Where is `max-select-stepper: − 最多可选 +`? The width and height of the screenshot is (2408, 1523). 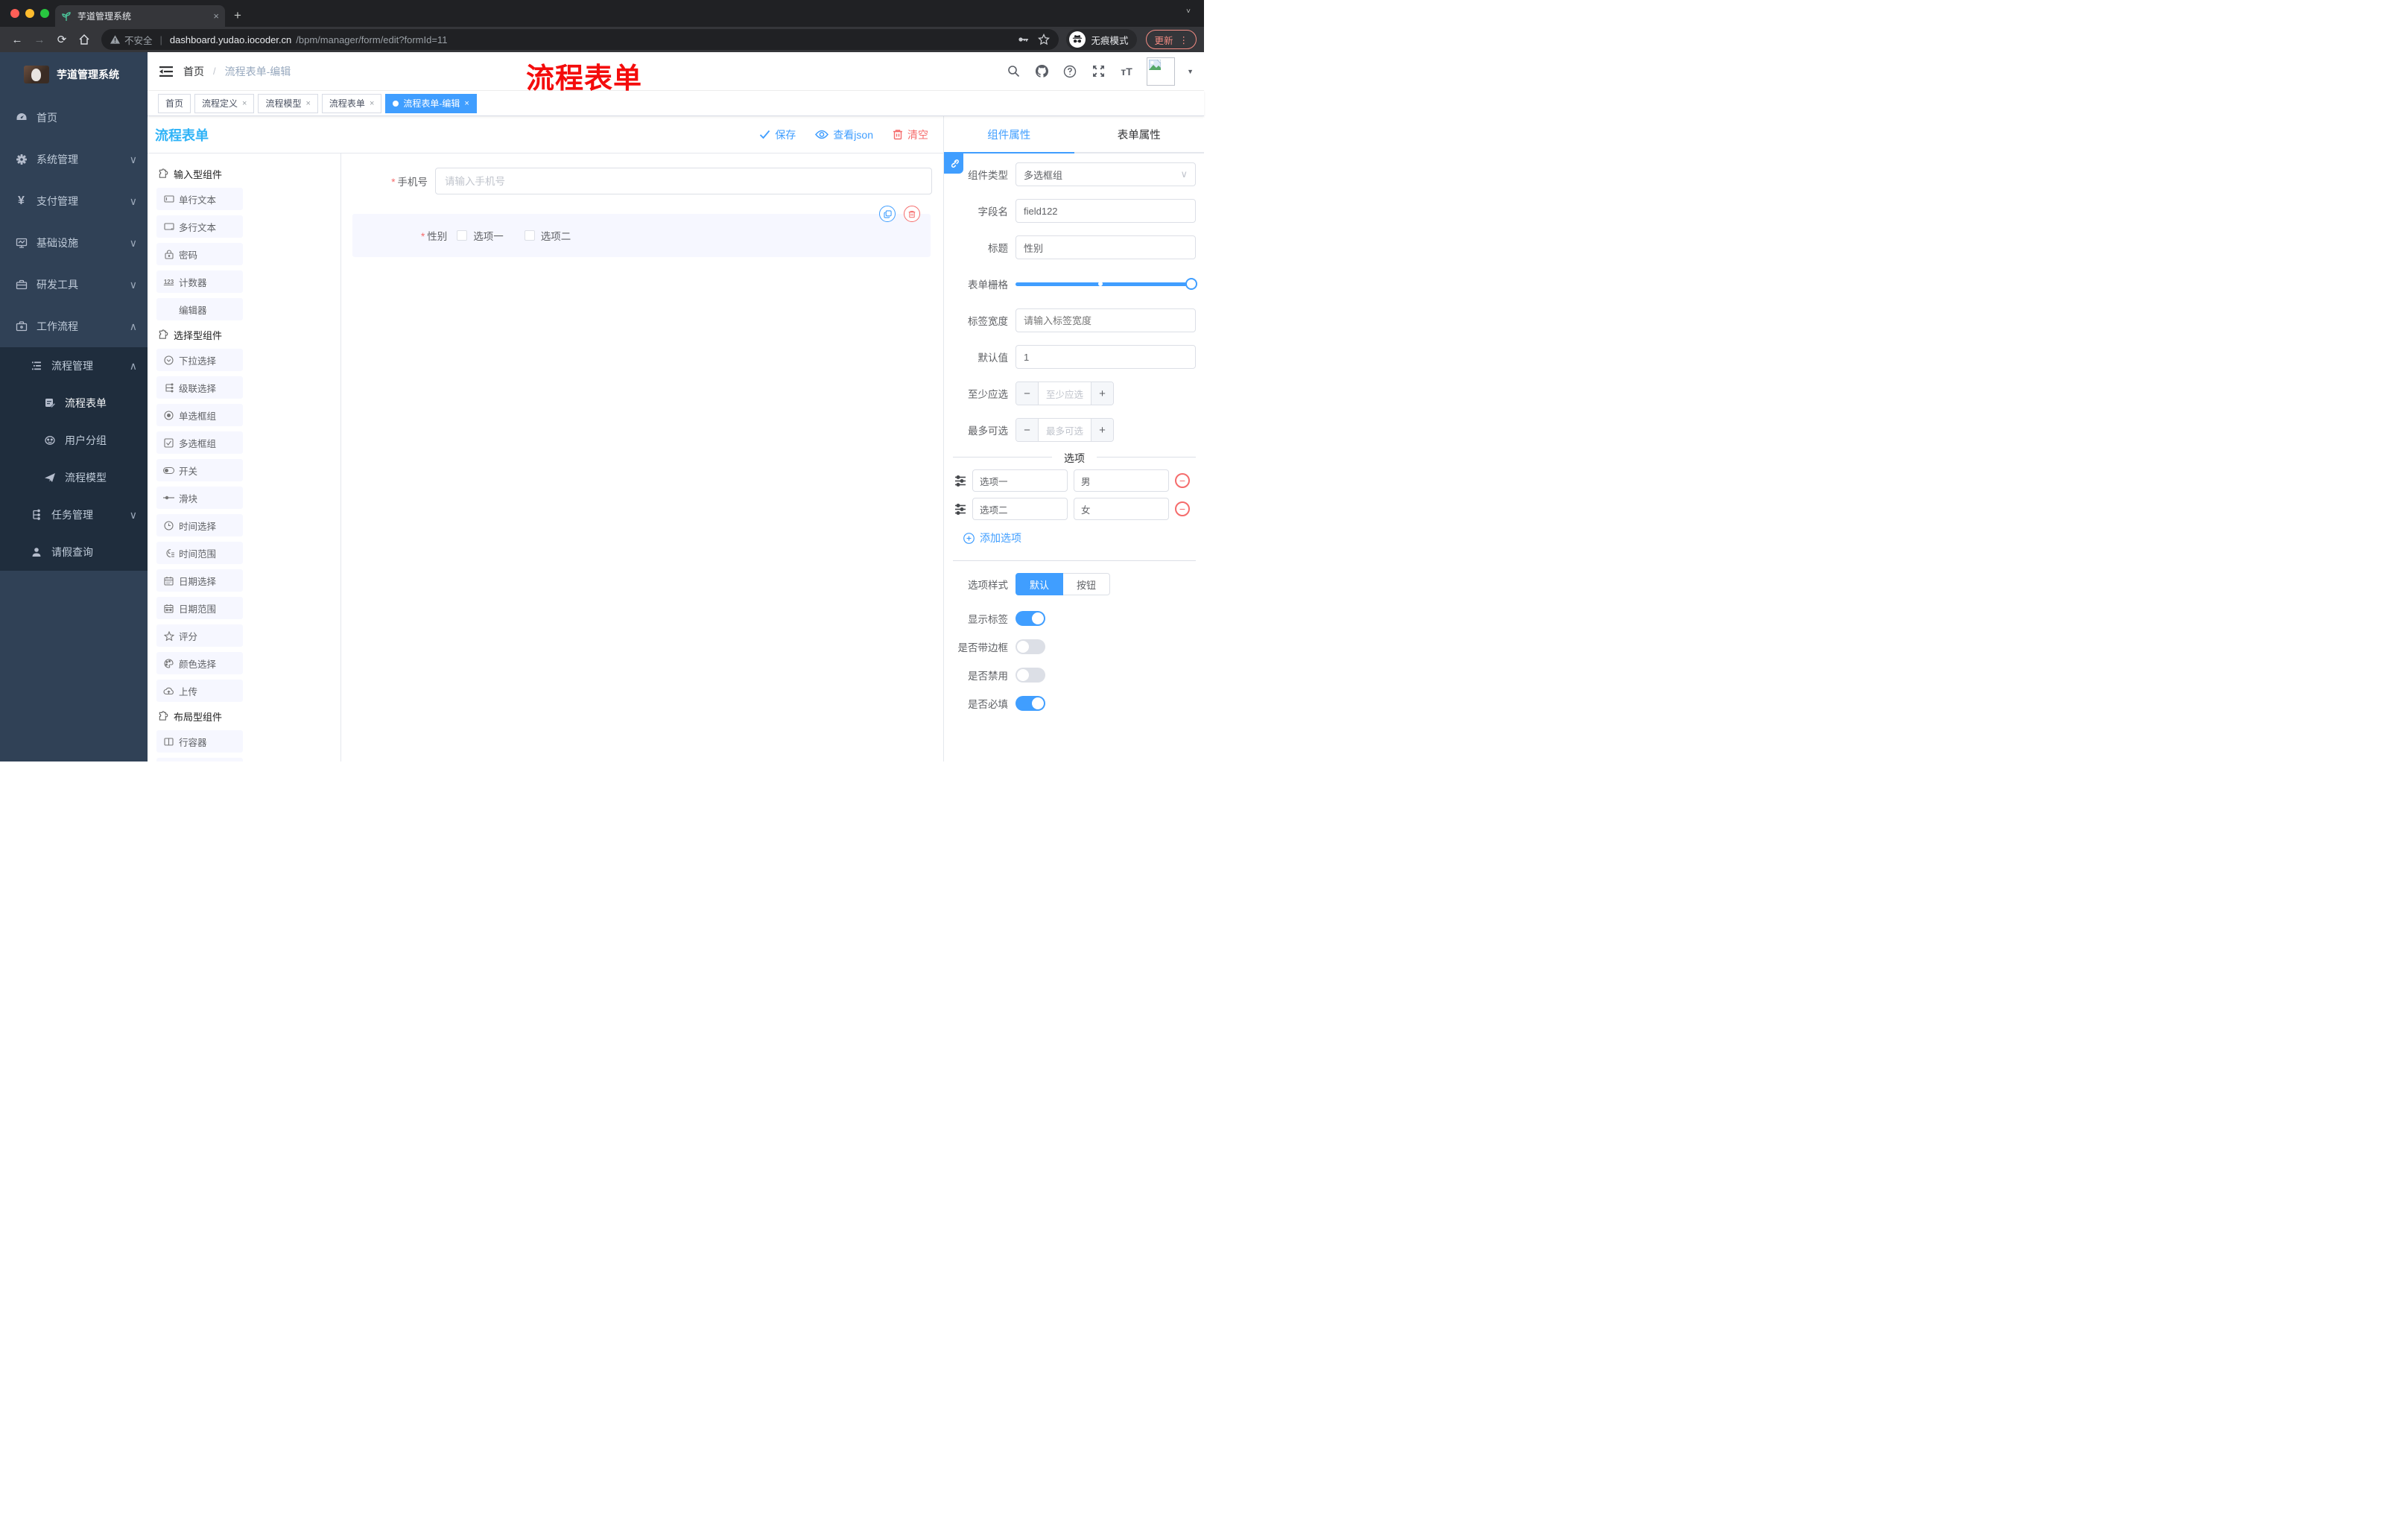 max-select-stepper: − 最多可选 + is located at coordinates (1065, 430).